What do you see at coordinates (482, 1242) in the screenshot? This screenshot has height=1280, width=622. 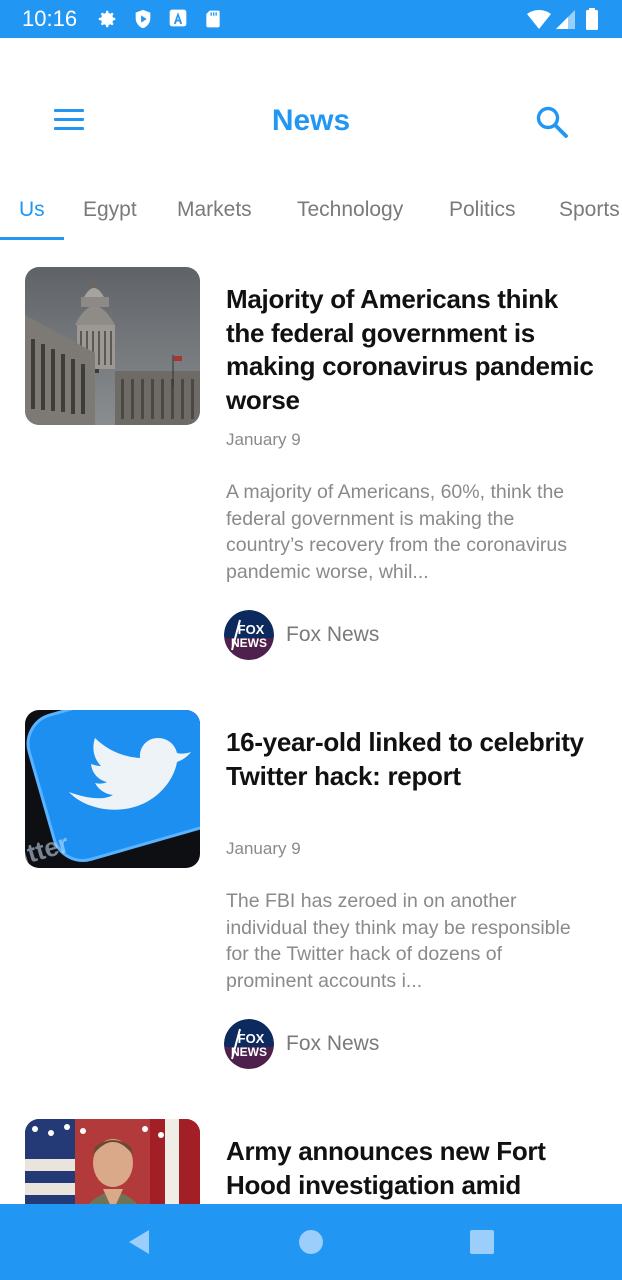 I see `recents-icon` at bounding box center [482, 1242].